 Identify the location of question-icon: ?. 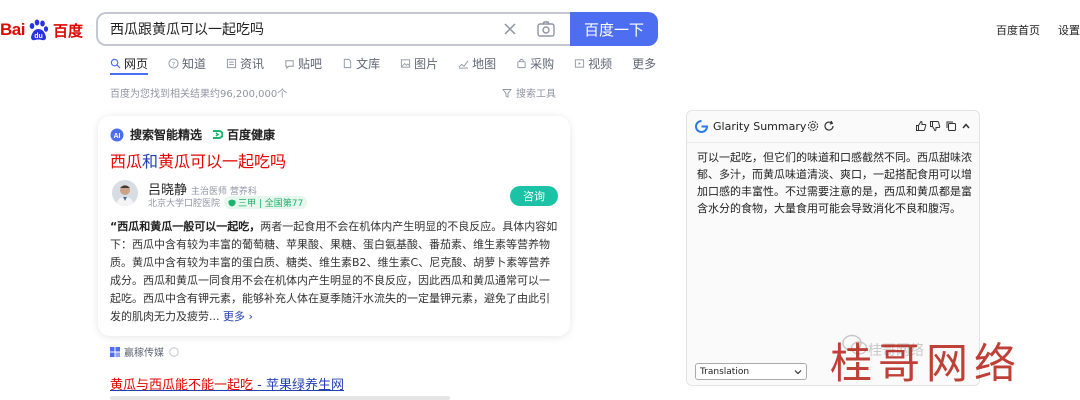
(173, 63).